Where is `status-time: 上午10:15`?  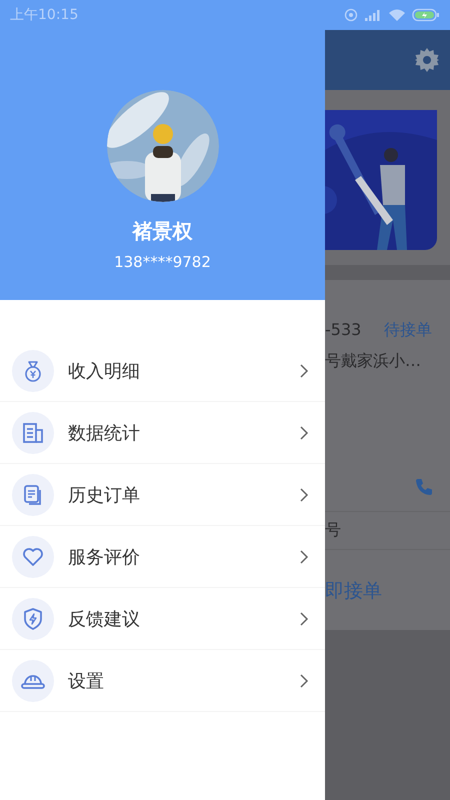 status-time: 上午10:15 is located at coordinates (44, 15).